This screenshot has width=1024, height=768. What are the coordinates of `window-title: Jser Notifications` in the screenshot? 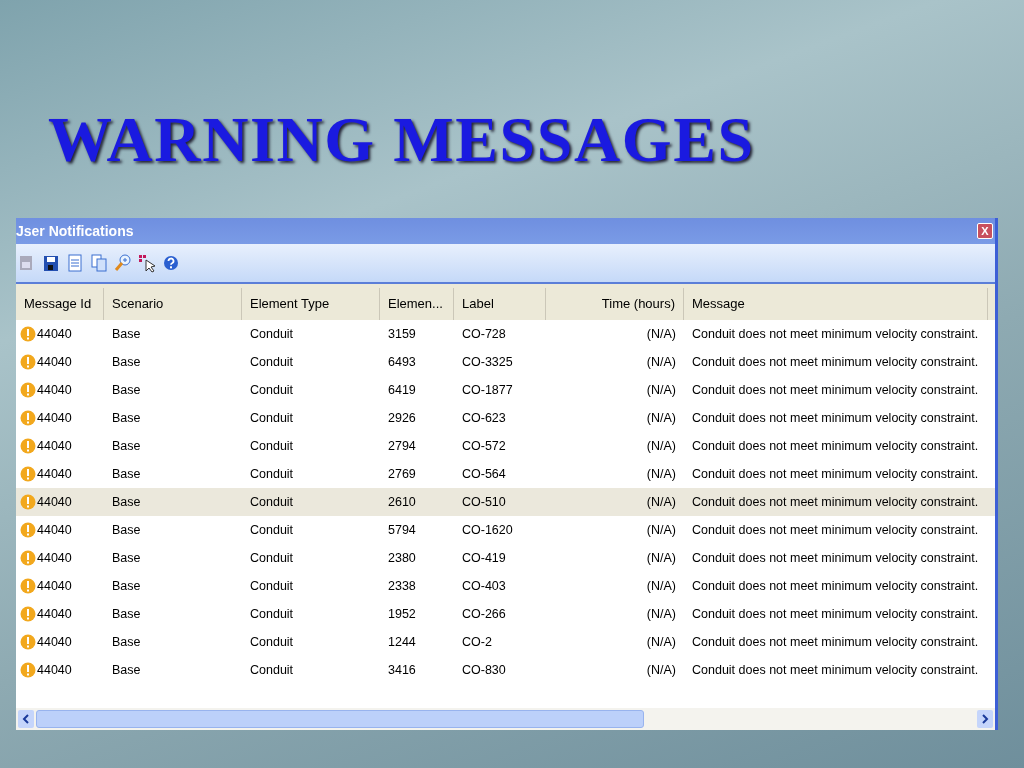 It's located at (75, 231).